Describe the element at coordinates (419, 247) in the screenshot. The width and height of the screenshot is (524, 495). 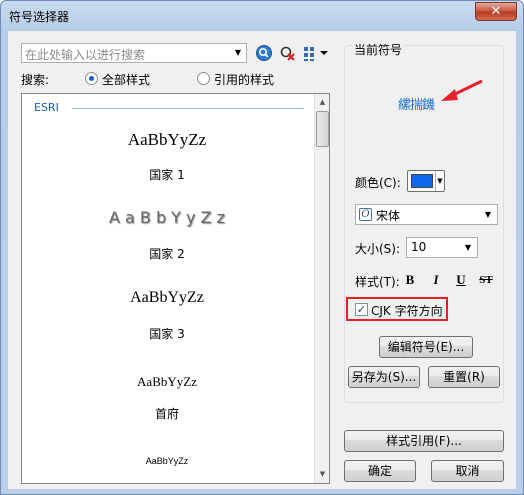
I see `size-value: 10` at that location.